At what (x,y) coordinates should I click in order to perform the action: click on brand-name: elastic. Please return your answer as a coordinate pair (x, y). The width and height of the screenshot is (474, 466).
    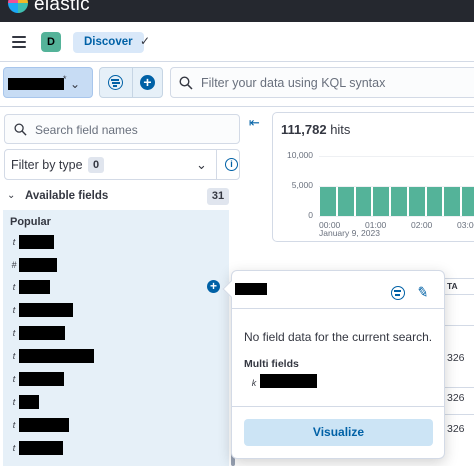
    Looking at the image, I should click on (62, 8).